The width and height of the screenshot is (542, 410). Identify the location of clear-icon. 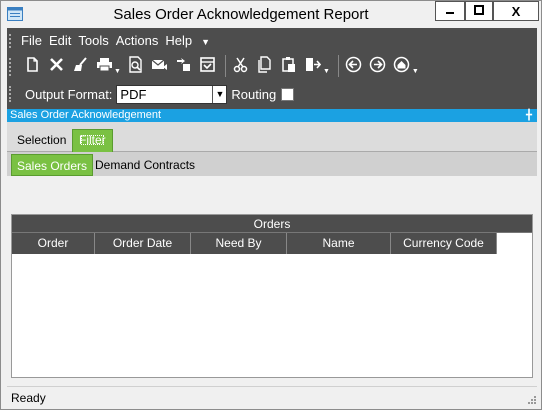
(80, 66).